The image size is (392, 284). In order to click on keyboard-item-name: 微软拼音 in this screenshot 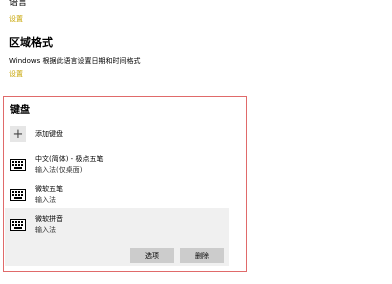, I will do `click(49, 219)`.